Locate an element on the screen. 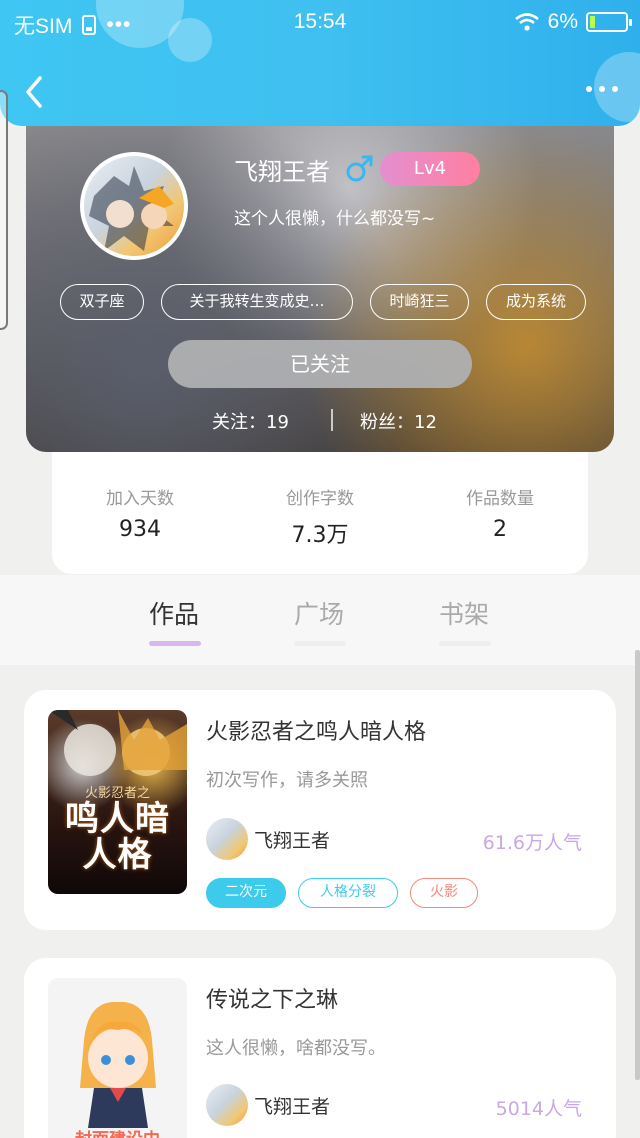 The image size is (640, 1138). more-dots-icon is located at coordinates (589, 89).